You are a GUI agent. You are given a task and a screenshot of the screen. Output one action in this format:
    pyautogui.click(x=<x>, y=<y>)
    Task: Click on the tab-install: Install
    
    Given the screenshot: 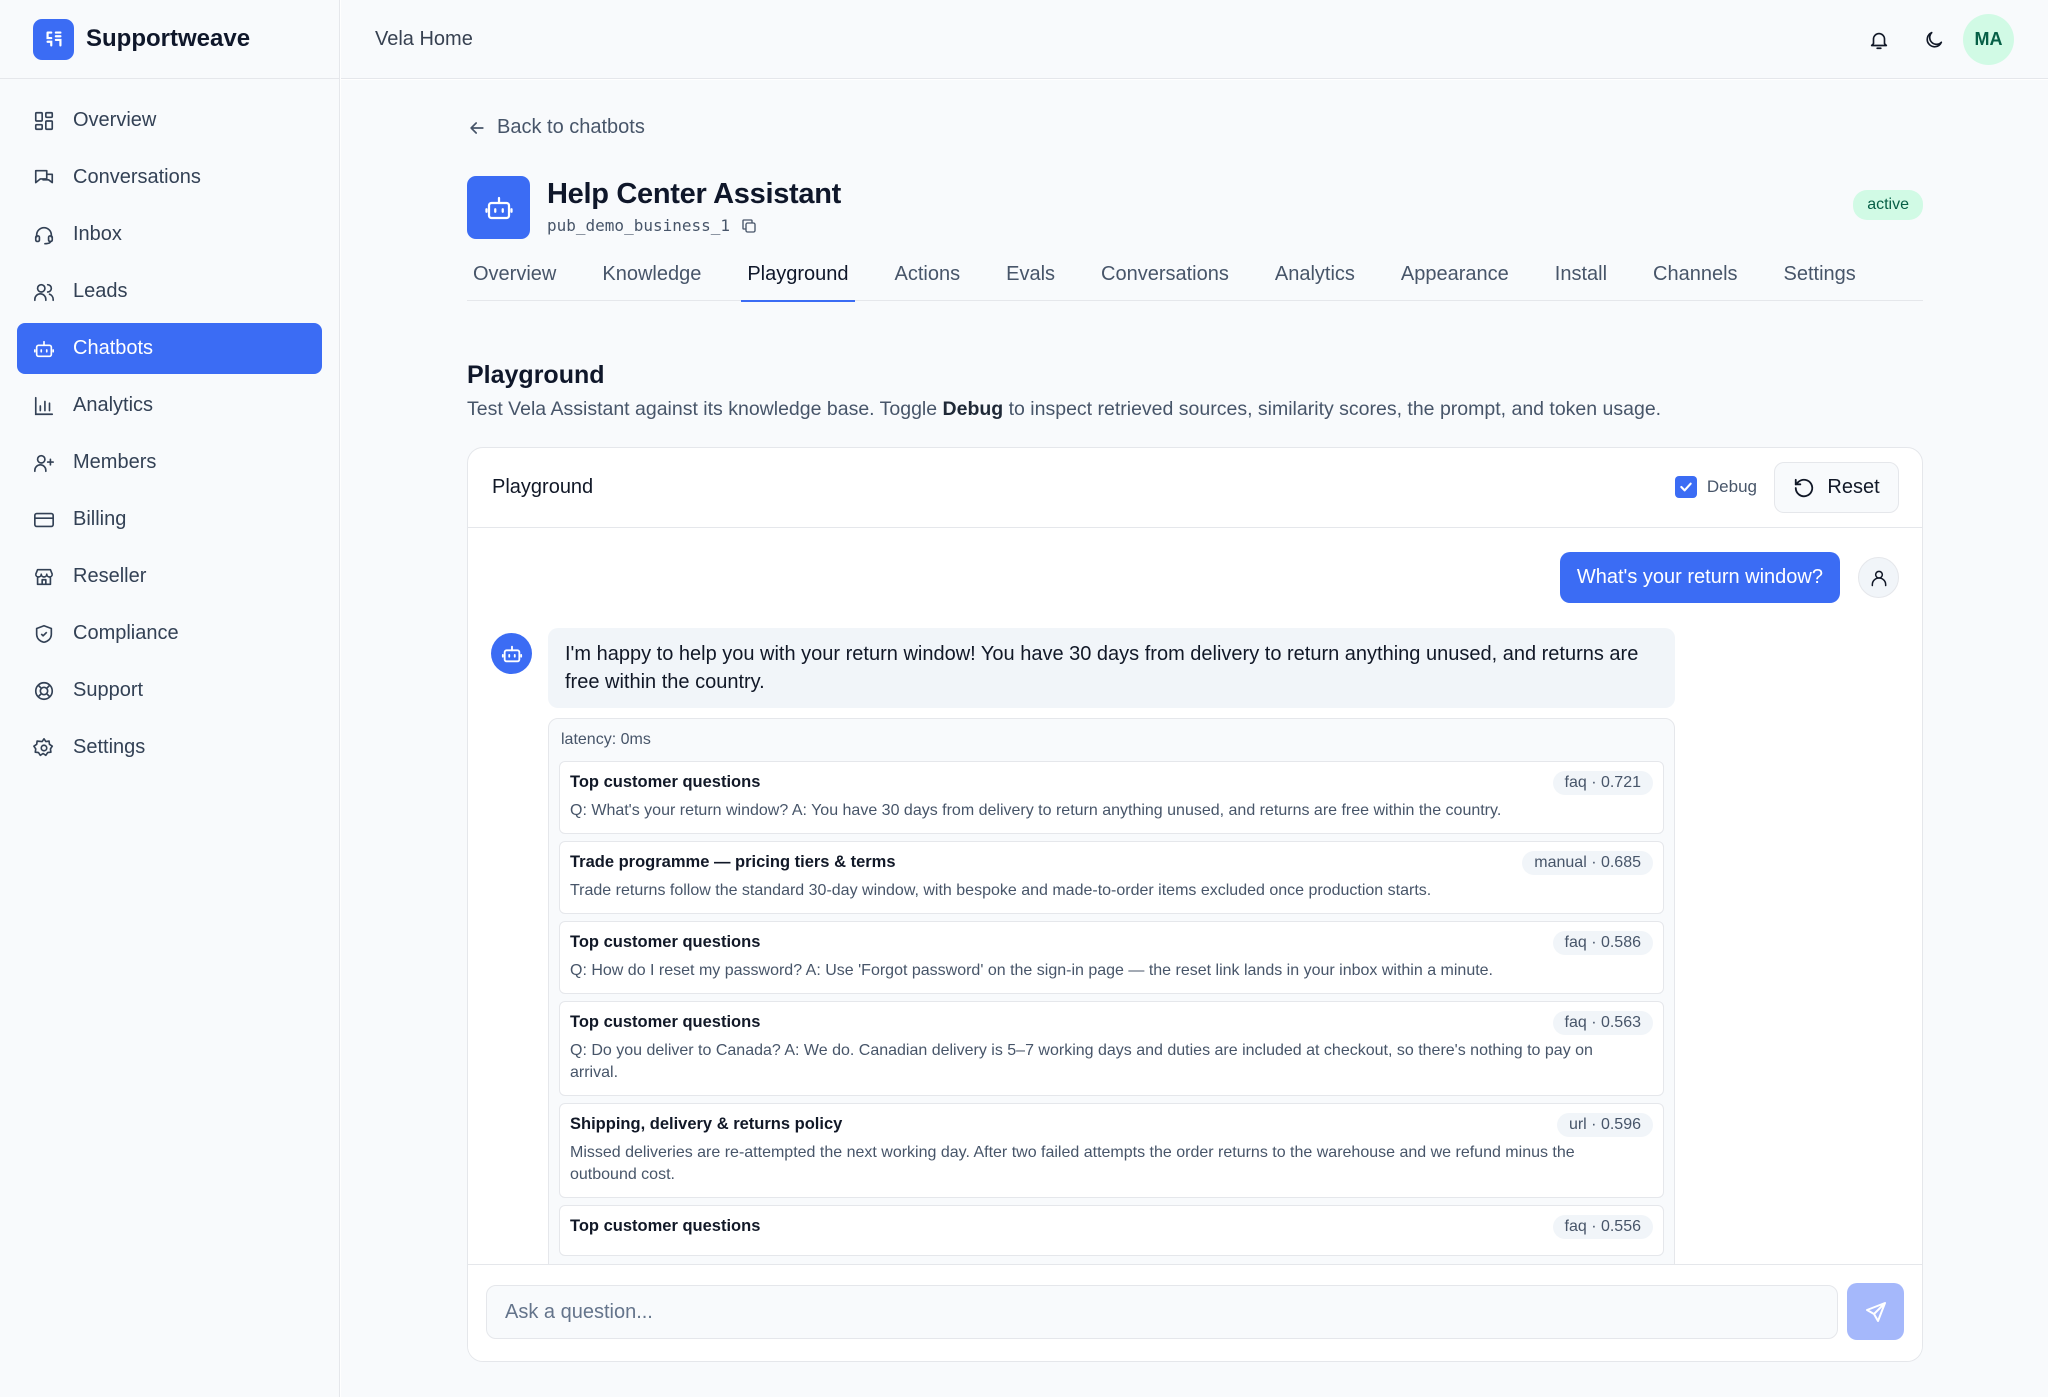 What is the action you would take?
    pyautogui.click(x=1581, y=279)
    